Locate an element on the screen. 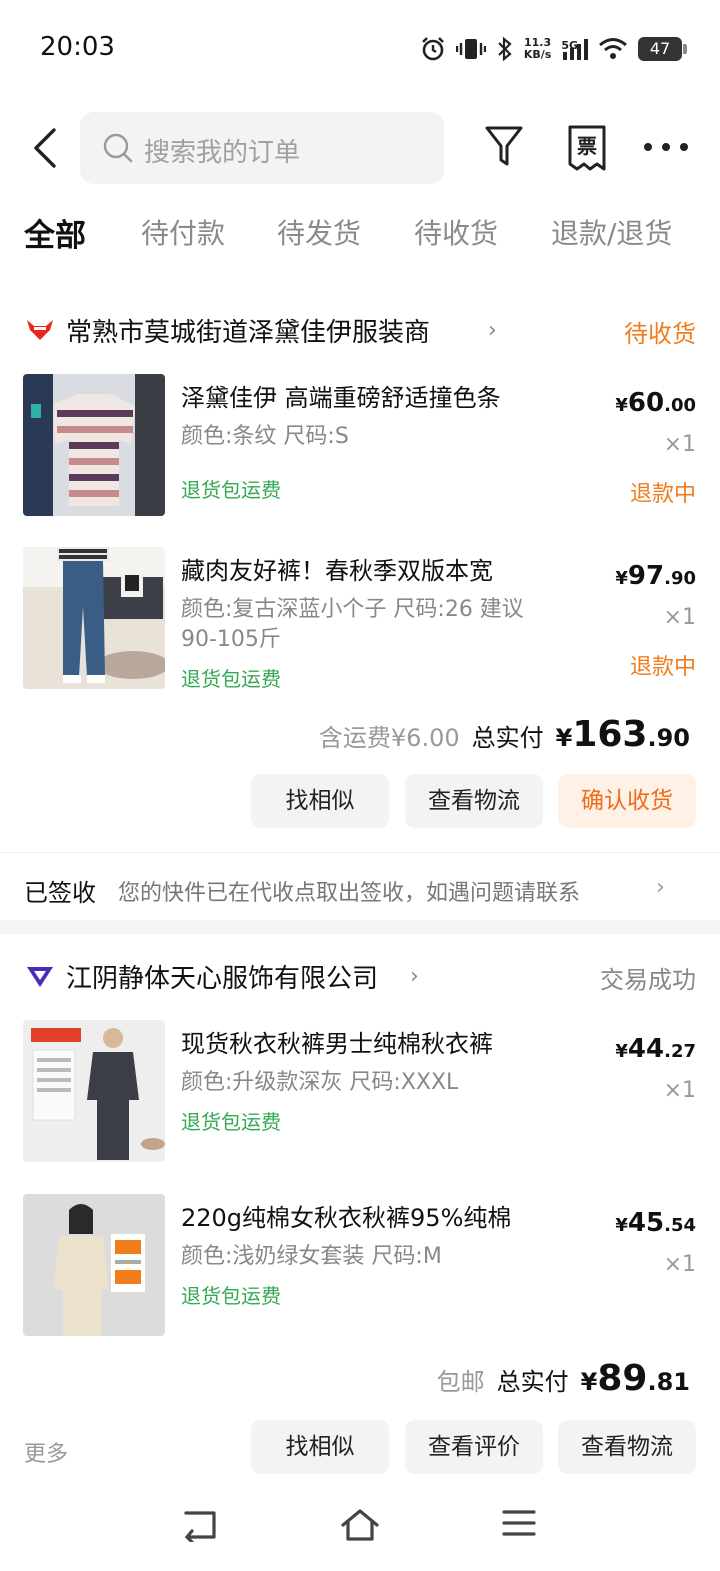  shop-name: 江阴静体天心服饰有限公司 is located at coordinates (222, 979).